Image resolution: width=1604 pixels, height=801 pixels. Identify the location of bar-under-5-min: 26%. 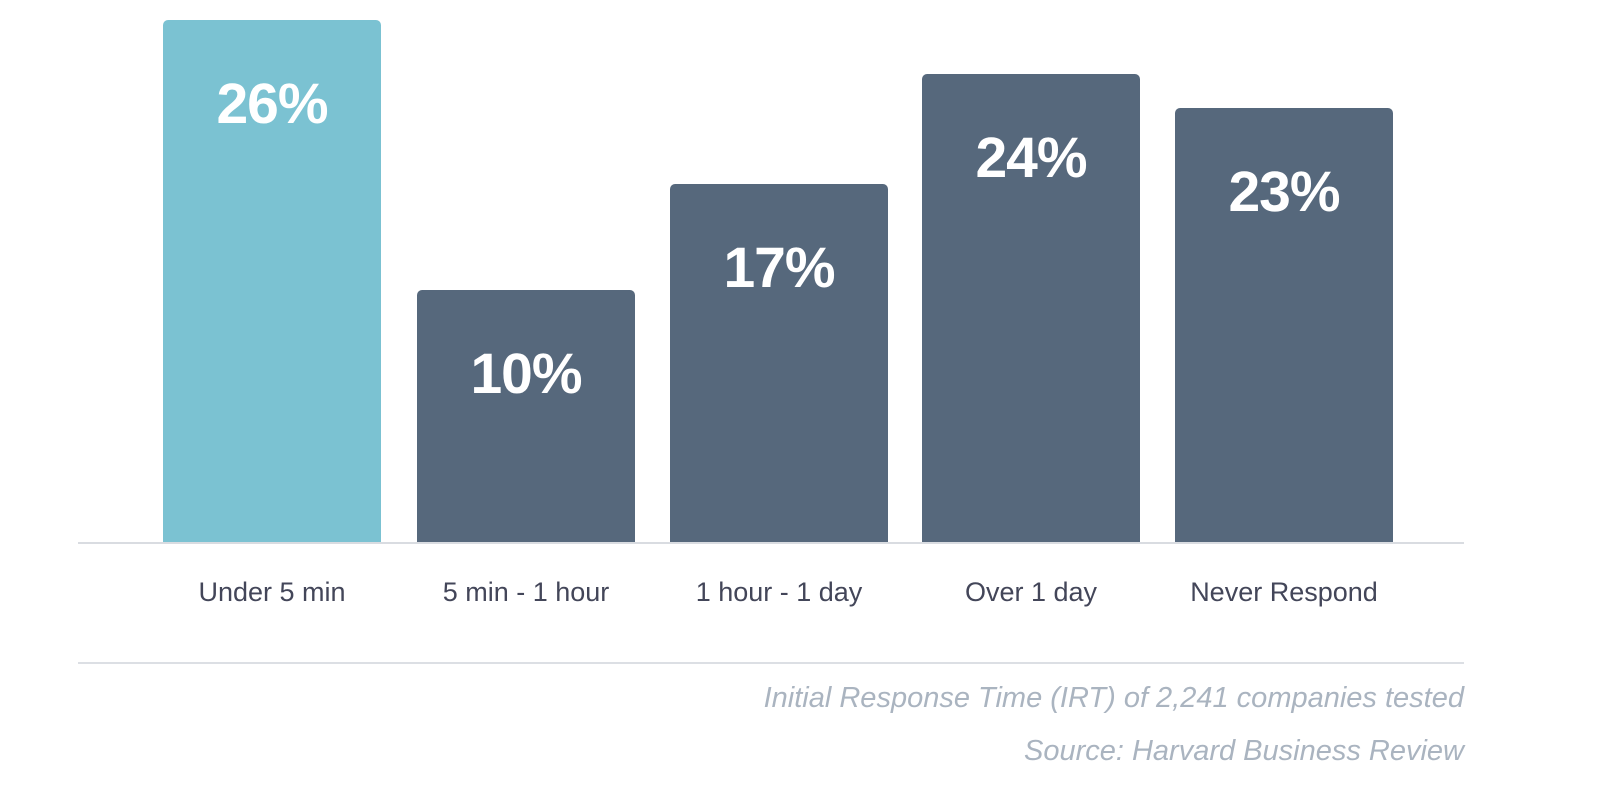
(272, 281).